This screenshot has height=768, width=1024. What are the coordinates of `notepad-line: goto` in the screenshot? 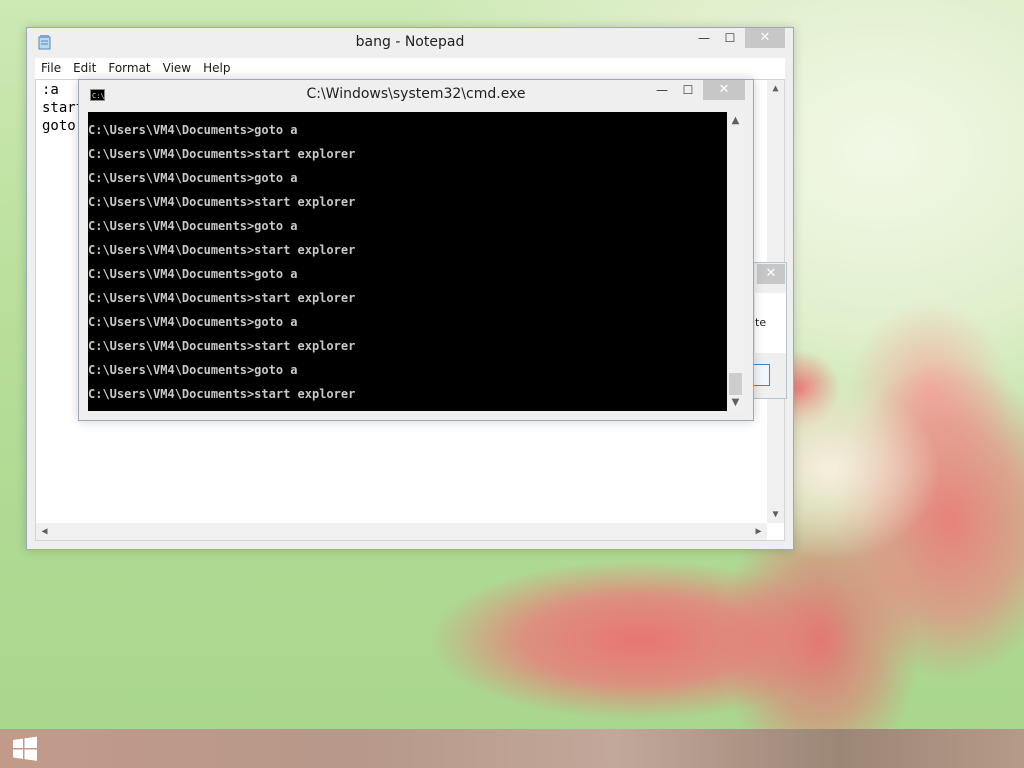 It's located at (59, 126).